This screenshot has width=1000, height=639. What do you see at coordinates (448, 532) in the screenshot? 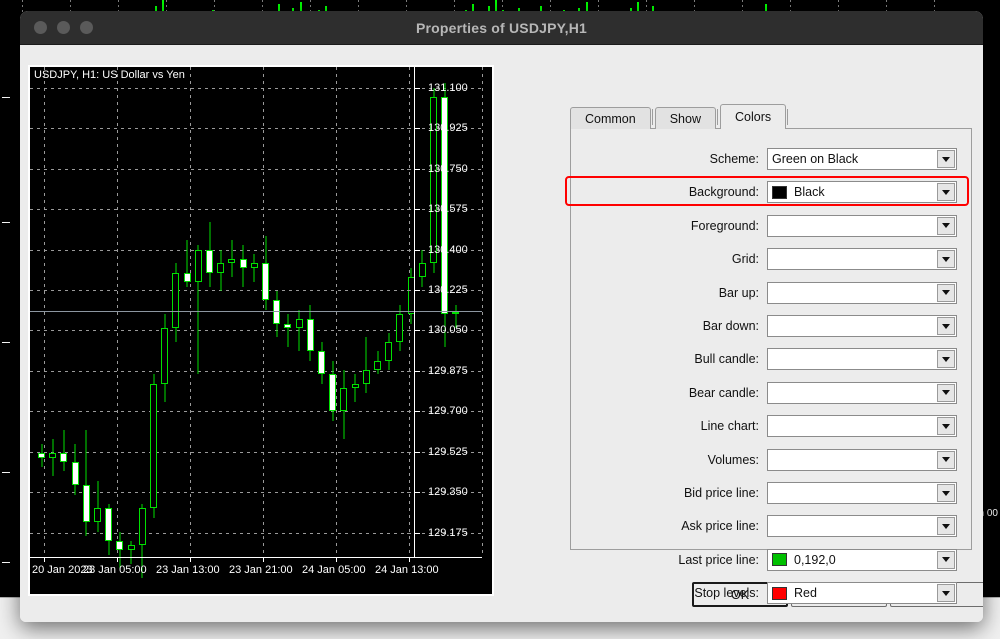
I see `price-axis-label: 129.175` at bounding box center [448, 532].